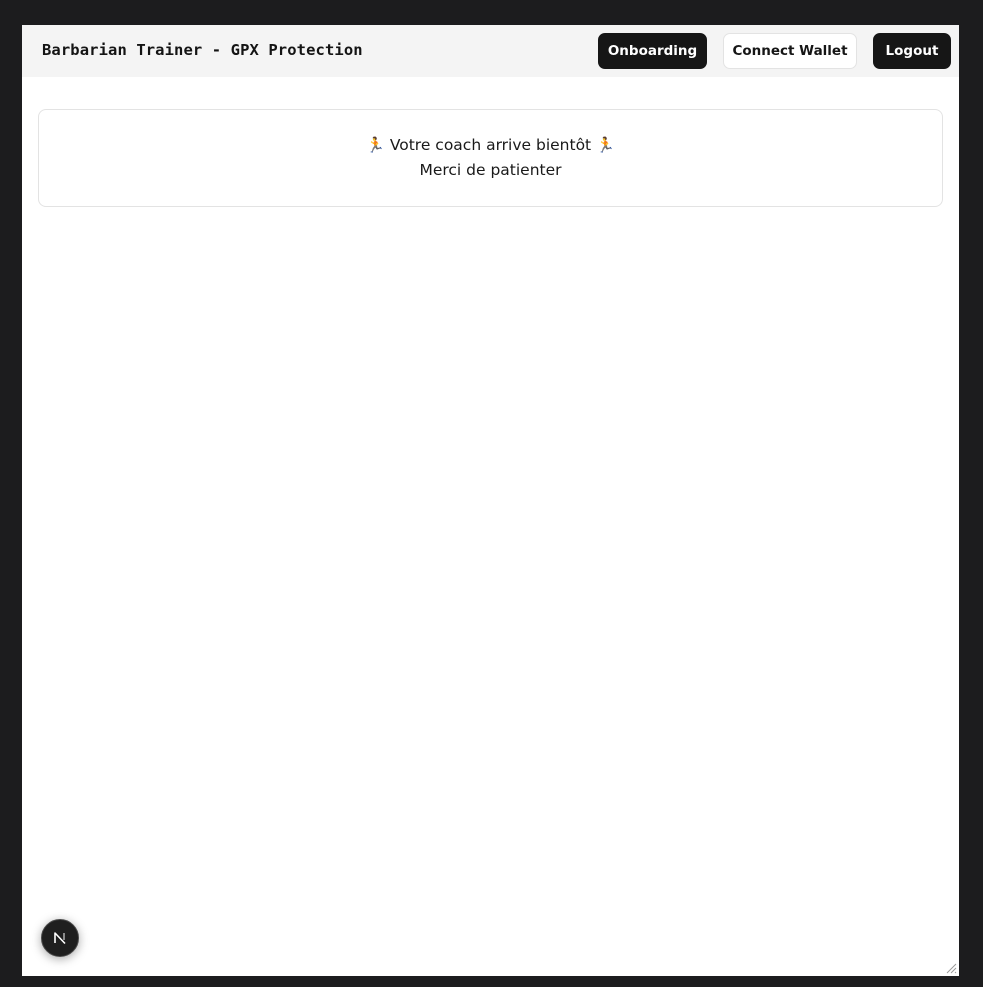 The height and width of the screenshot is (987, 983). Describe the element at coordinates (790, 51) in the screenshot. I see `connect-wallet-button: Connect Wallet` at that location.